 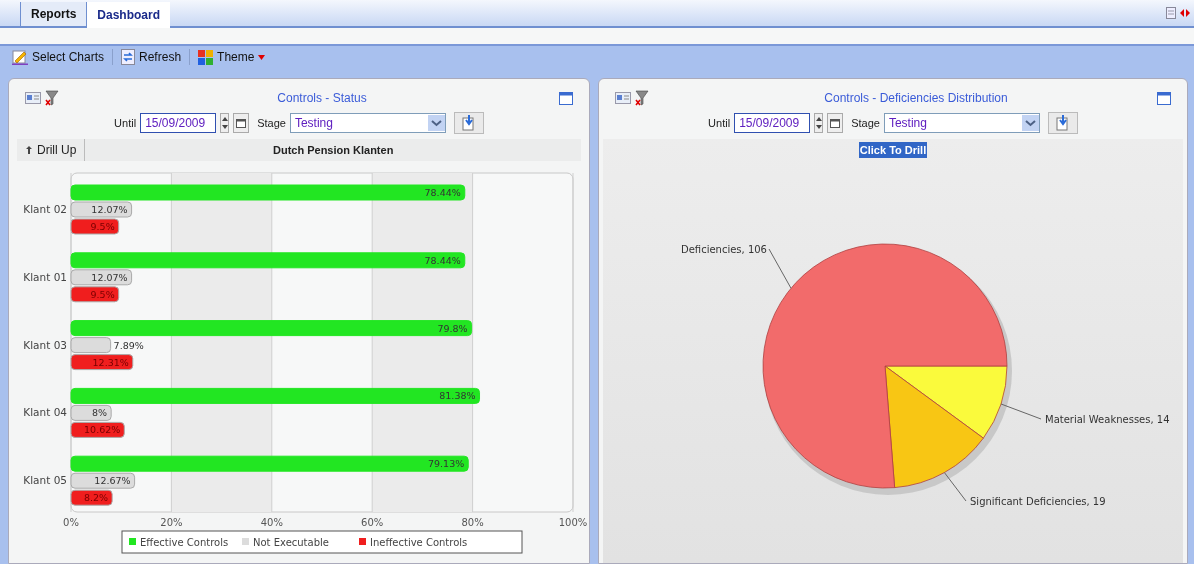 What do you see at coordinates (457, 396) in the screenshot?
I see `value-label: 81.38%` at bounding box center [457, 396].